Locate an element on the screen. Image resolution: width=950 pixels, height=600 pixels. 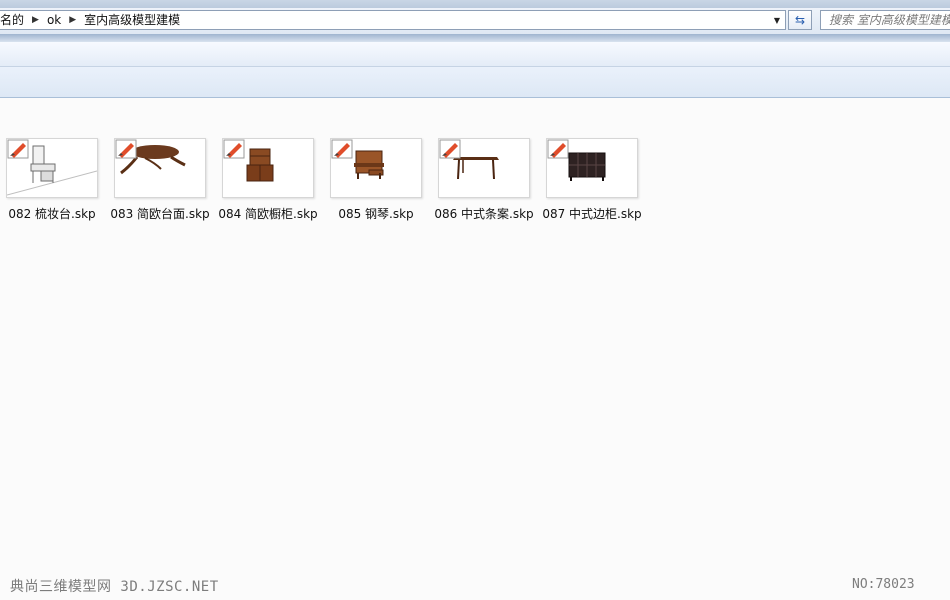
file-item: 084 简欧橱柜.skp is located at coordinates (268, 180).